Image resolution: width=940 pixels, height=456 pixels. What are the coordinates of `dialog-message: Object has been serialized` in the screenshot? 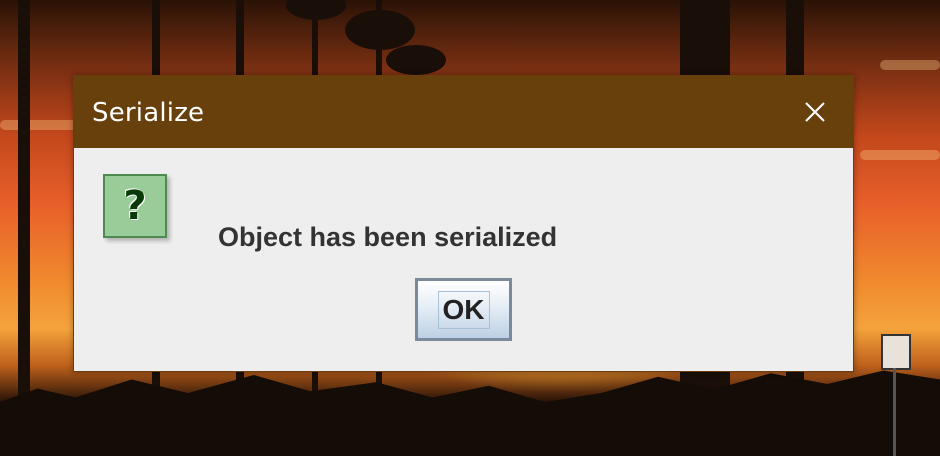 It's located at (388, 237).